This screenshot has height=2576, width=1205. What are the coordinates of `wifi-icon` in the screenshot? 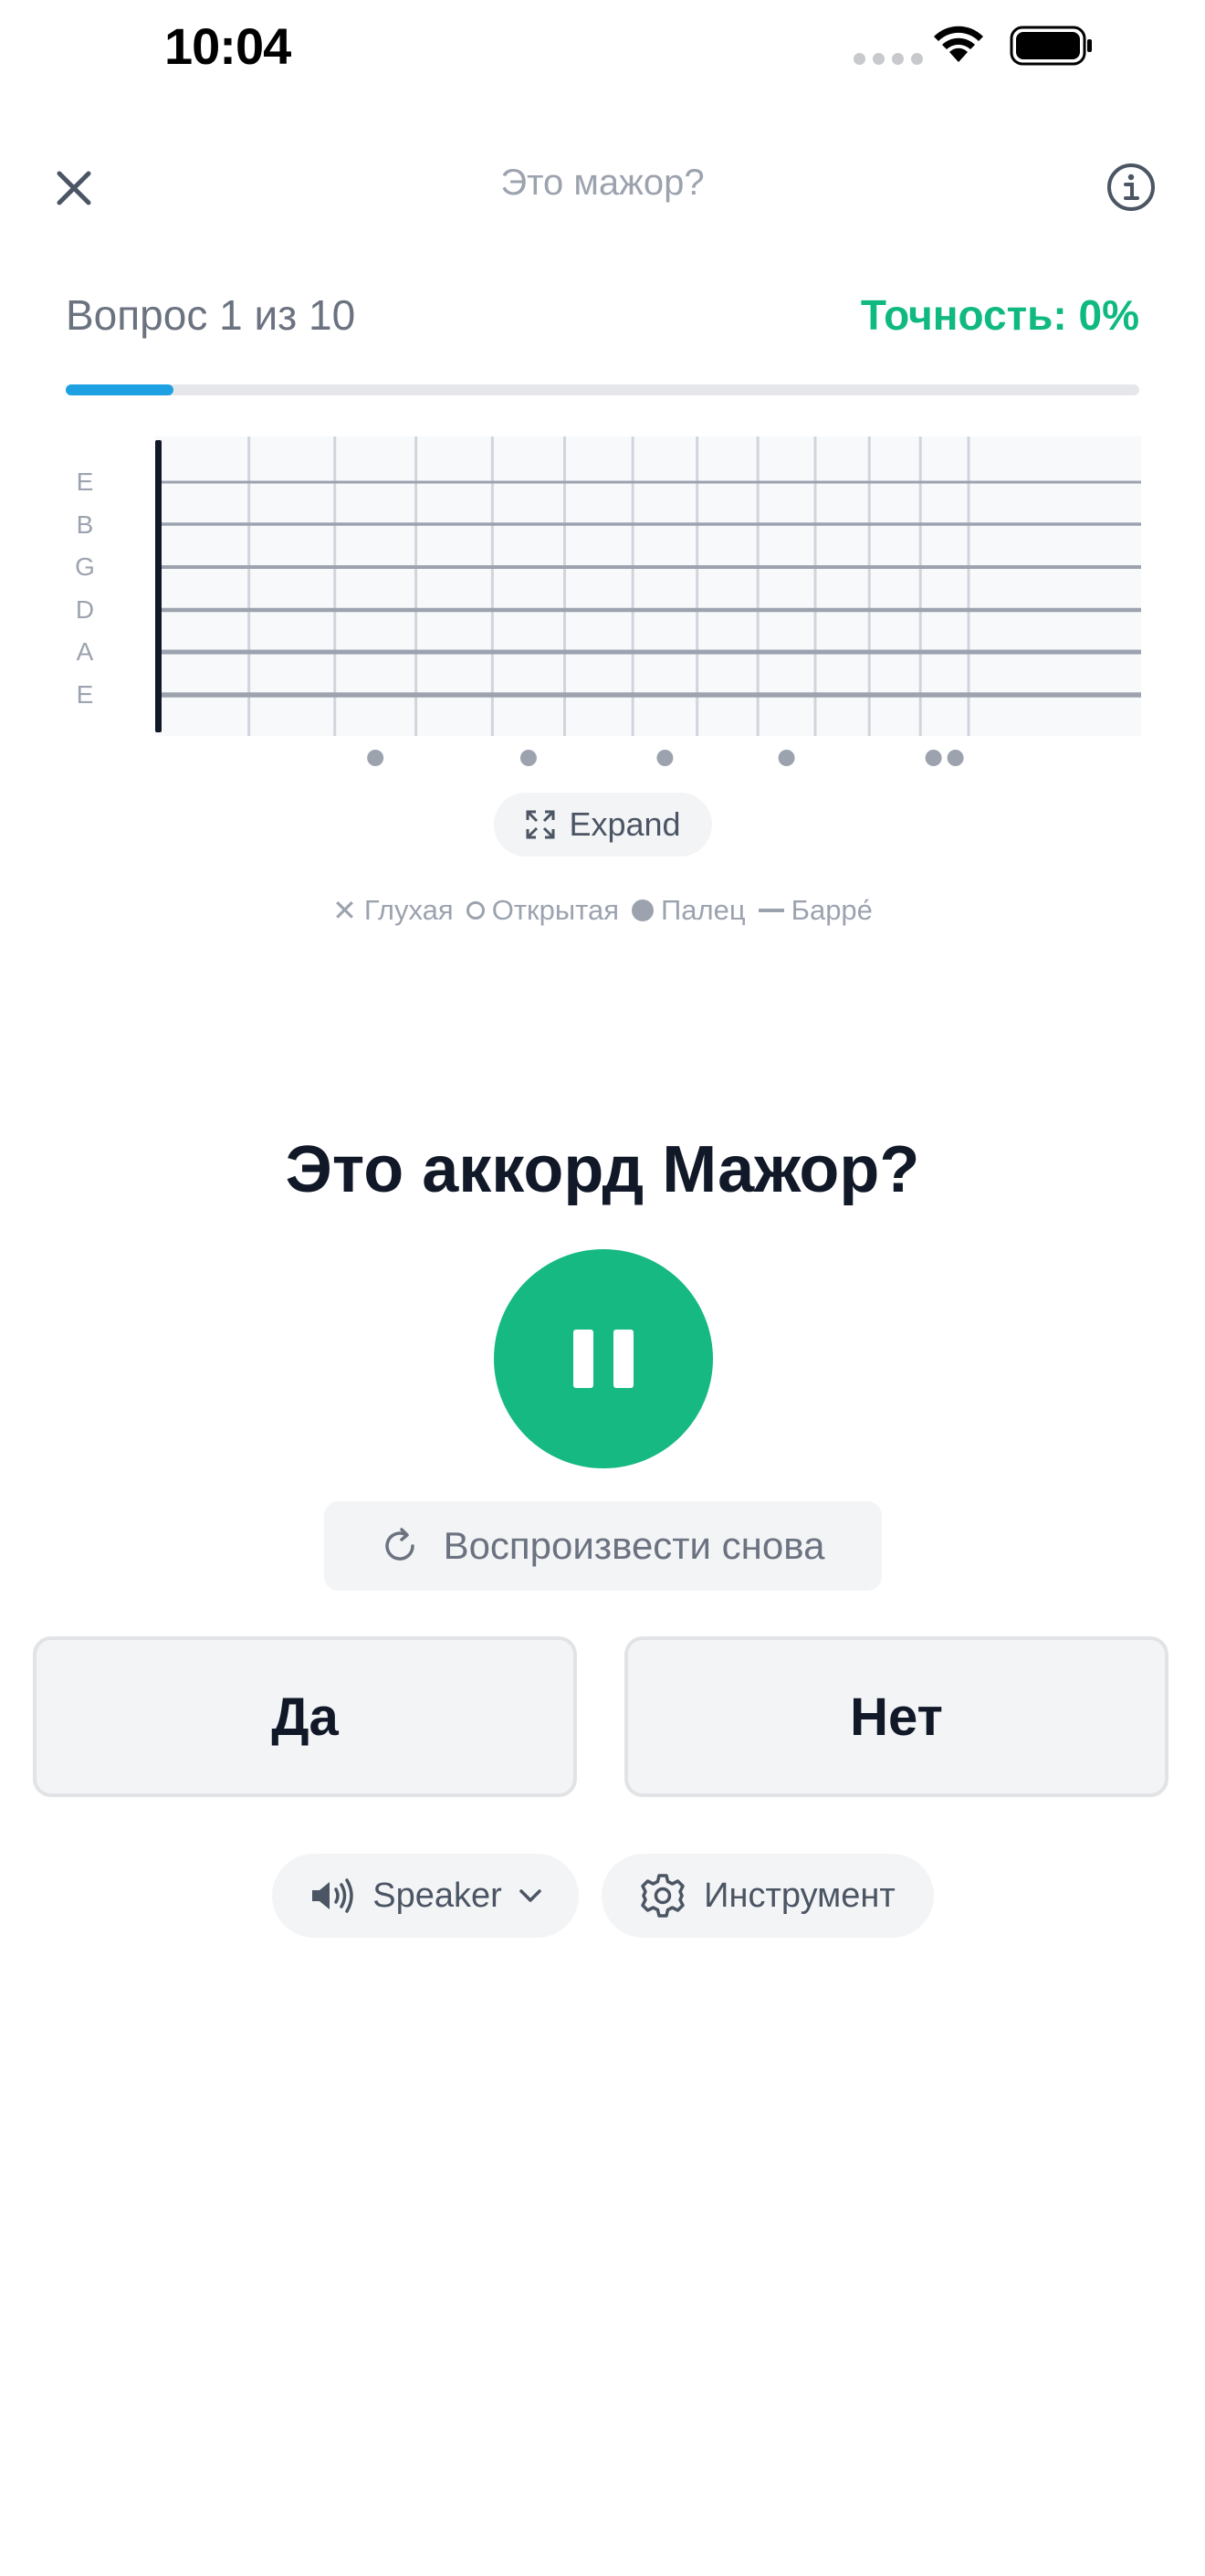 It's located at (958, 44).